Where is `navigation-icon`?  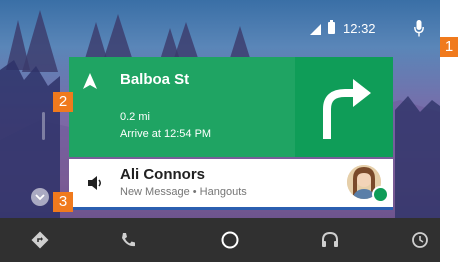 navigation-icon is located at coordinates (40, 240).